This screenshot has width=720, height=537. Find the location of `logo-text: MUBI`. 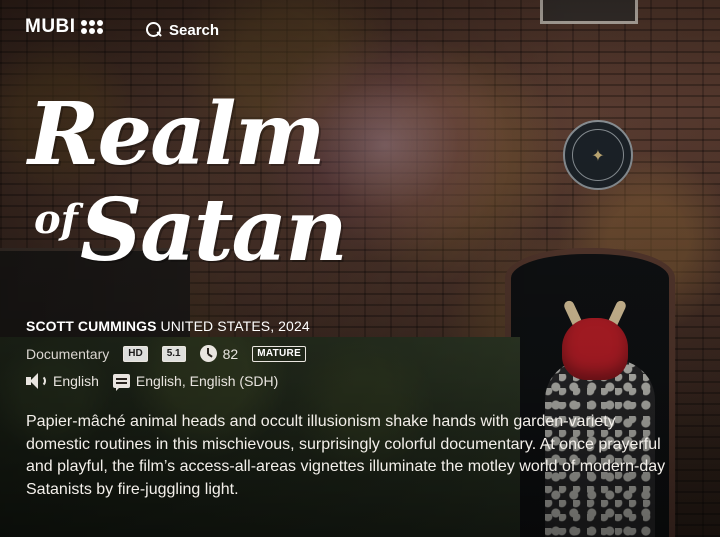

logo-text: MUBI is located at coordinates (50, 26).